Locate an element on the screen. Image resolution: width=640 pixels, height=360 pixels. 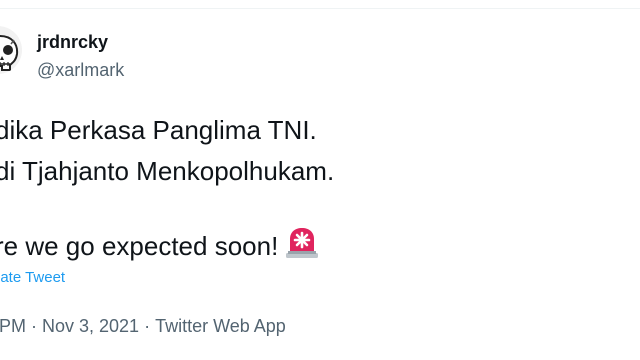
user-handle: @xarlmark is located at coordinates (80, 70).